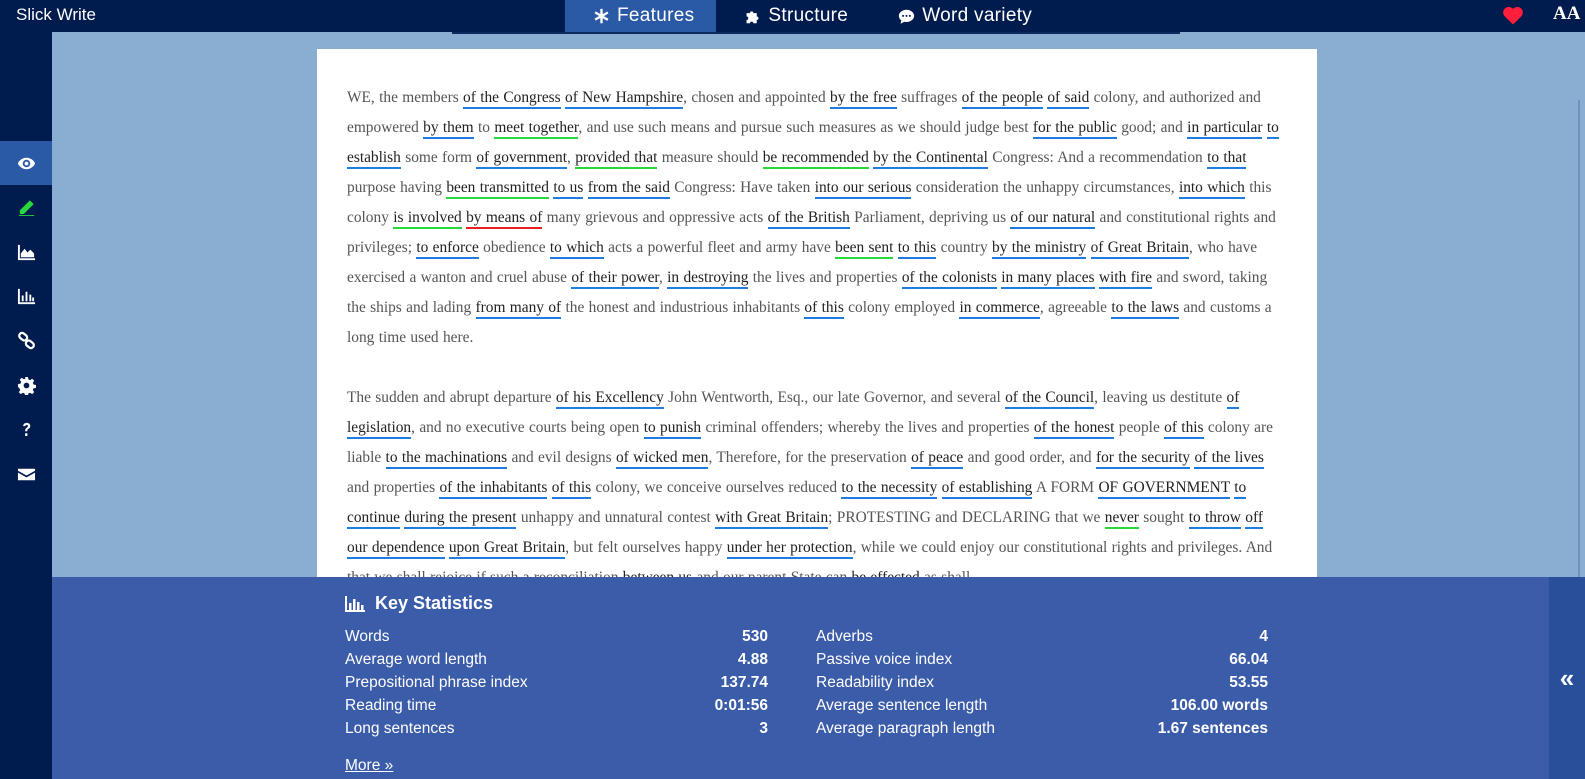 The height and width of the screenshot is (779, 1585). What do you see at coordinates (1227, 159) in the screenshot?
I see `prepositional-phrase: to that` at bounding box center [1227, 159].